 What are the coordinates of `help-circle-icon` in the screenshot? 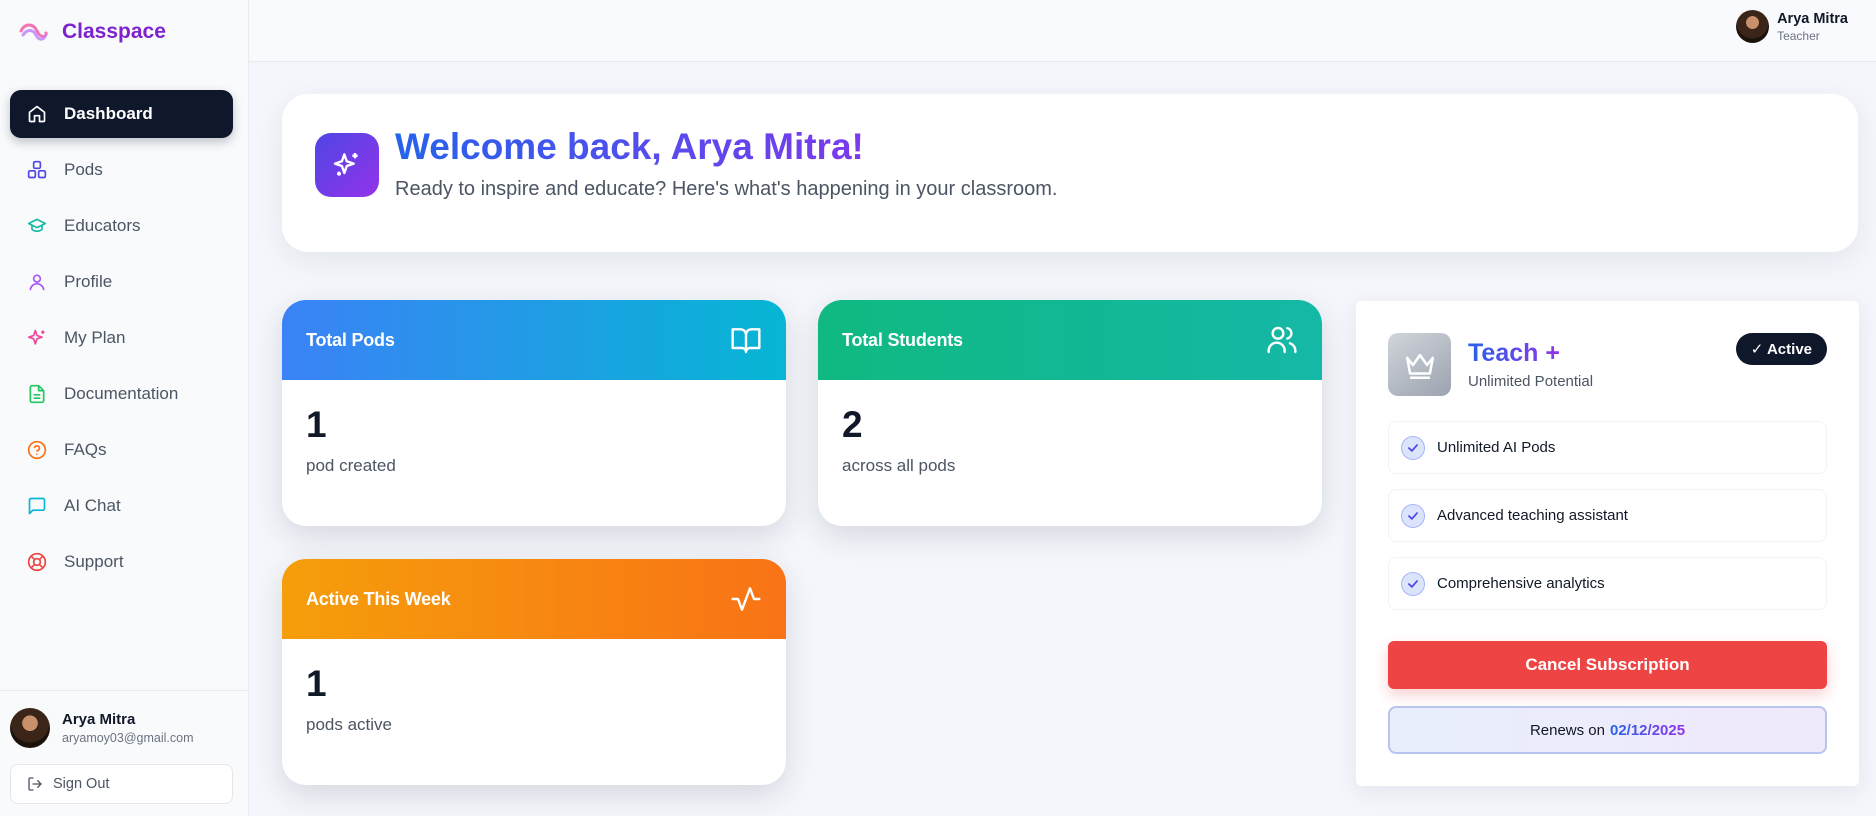 It's located at (37, 450).